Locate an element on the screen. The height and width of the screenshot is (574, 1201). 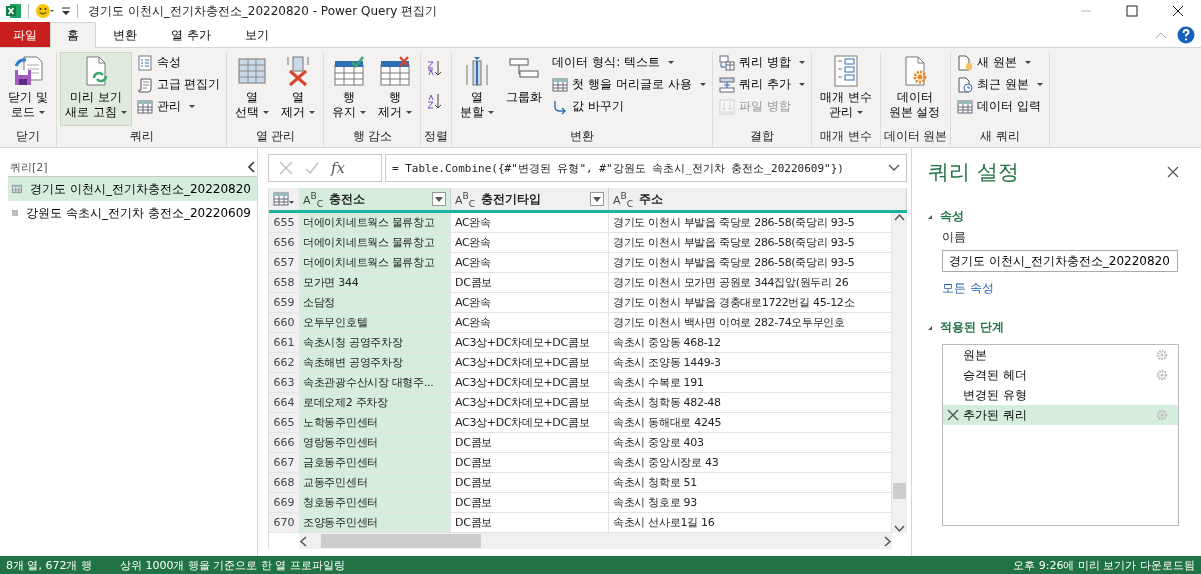
section-heading: 속성 is located at coordinates (952, 216).